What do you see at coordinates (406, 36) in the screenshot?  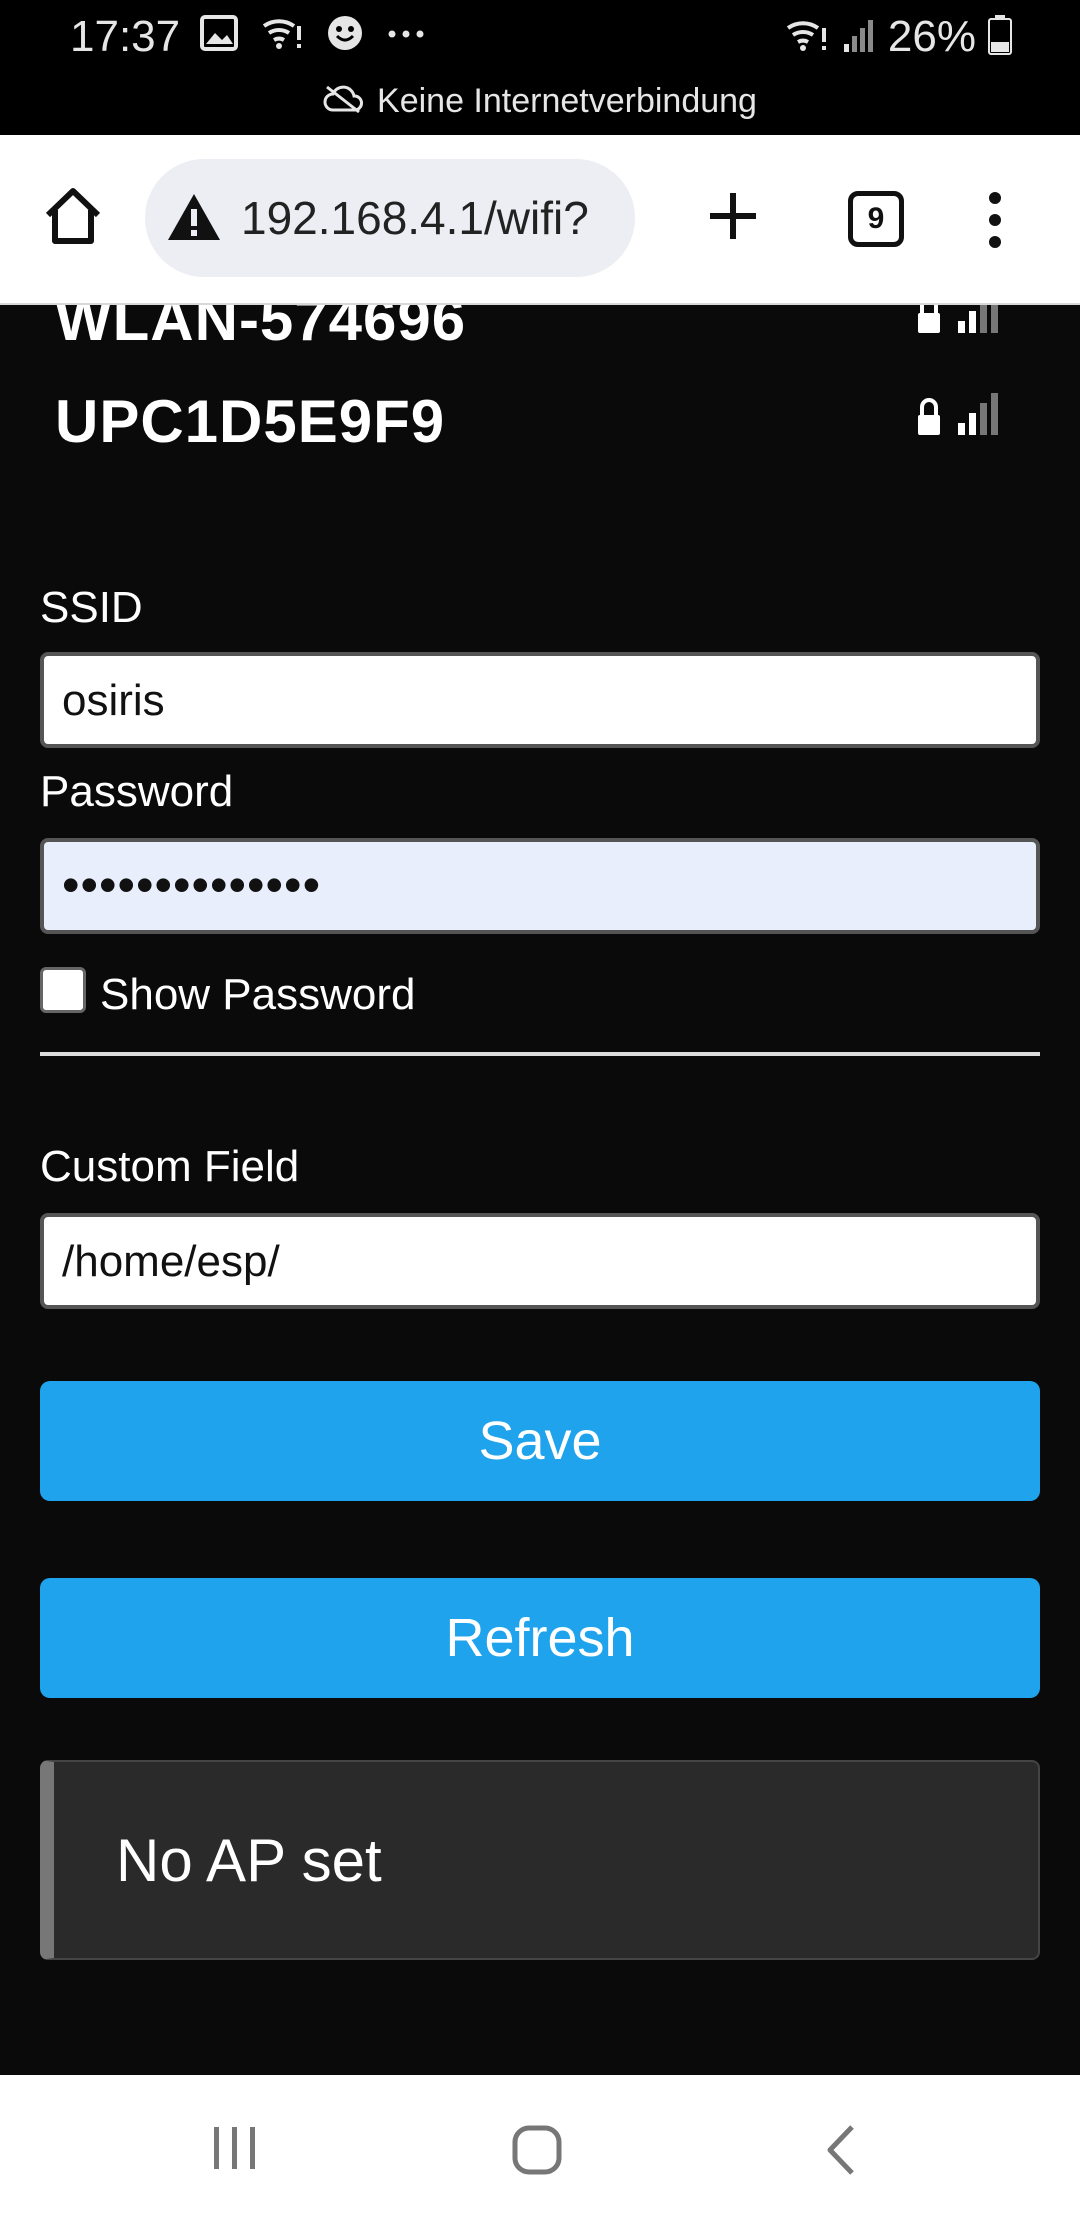 I see `more-dots-icon` at bounding box center [406, 36].